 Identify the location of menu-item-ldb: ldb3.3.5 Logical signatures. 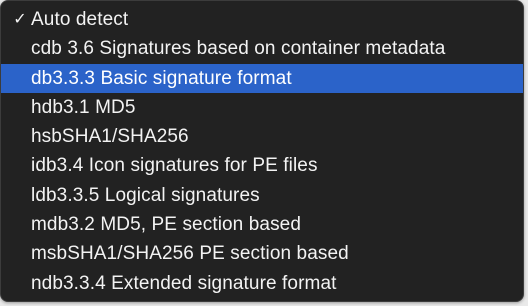
(262, 195).